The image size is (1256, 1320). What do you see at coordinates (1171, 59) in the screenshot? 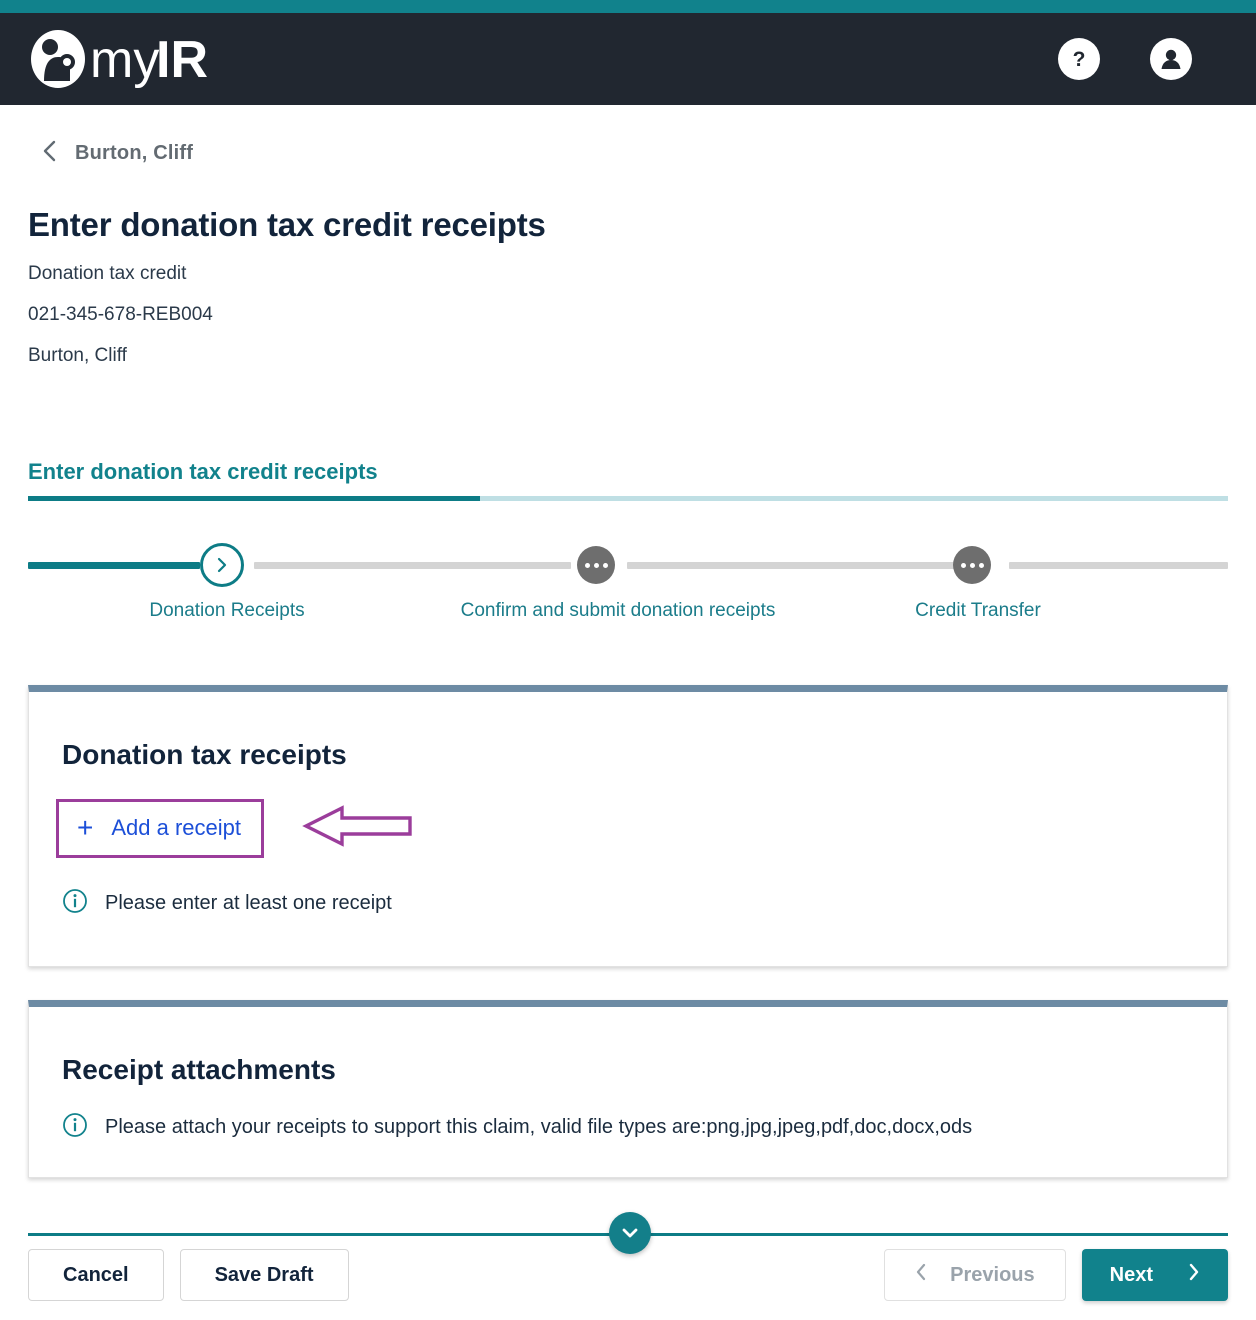
I see `user-account-icon` at bounding box center [1171, 59].